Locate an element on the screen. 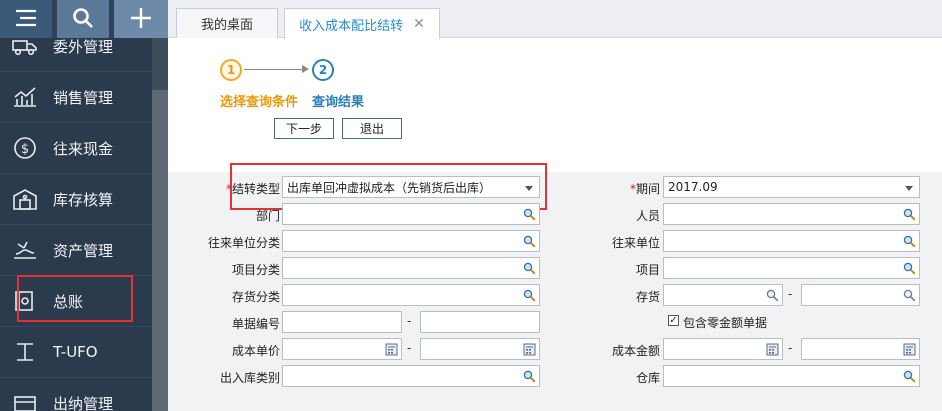 Image resolution: width=942 pixels, height=411 pixels. partner-label: 往来单位 is located at coordinates (635, 243).